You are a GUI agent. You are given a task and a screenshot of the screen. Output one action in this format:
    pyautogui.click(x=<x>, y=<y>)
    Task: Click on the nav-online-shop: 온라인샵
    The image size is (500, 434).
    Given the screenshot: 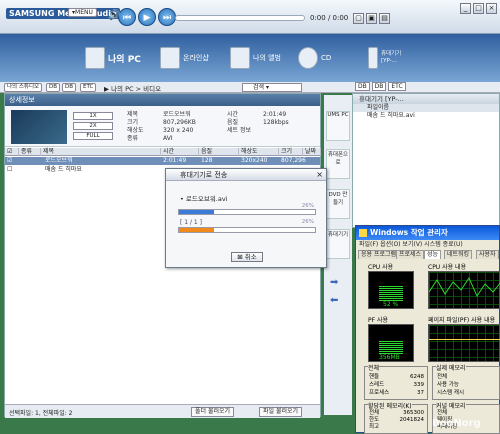 What is the action you would take?
    pyautogui.click(x=184, y=58)
    